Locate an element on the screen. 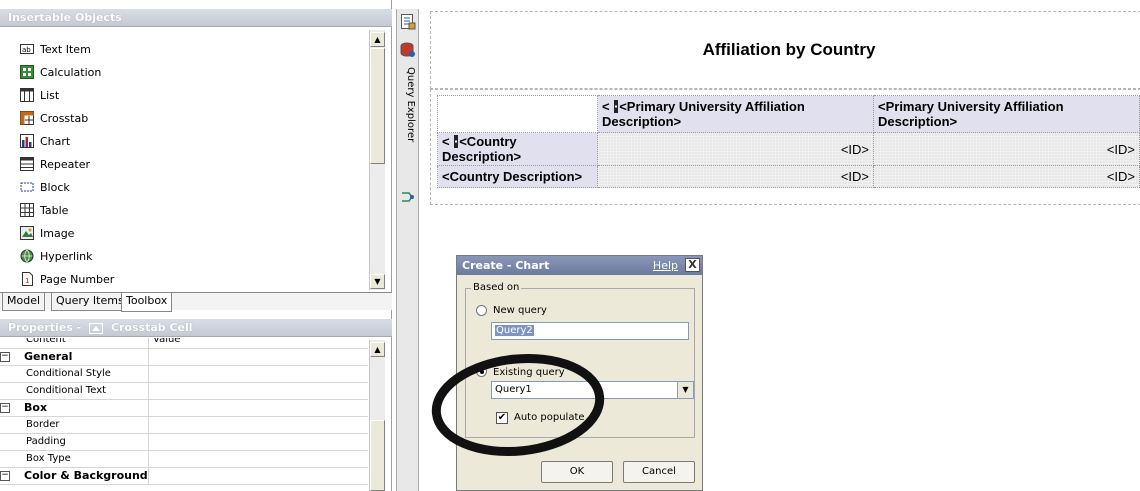  tab-model: Model is located at coordinates (24, 302).